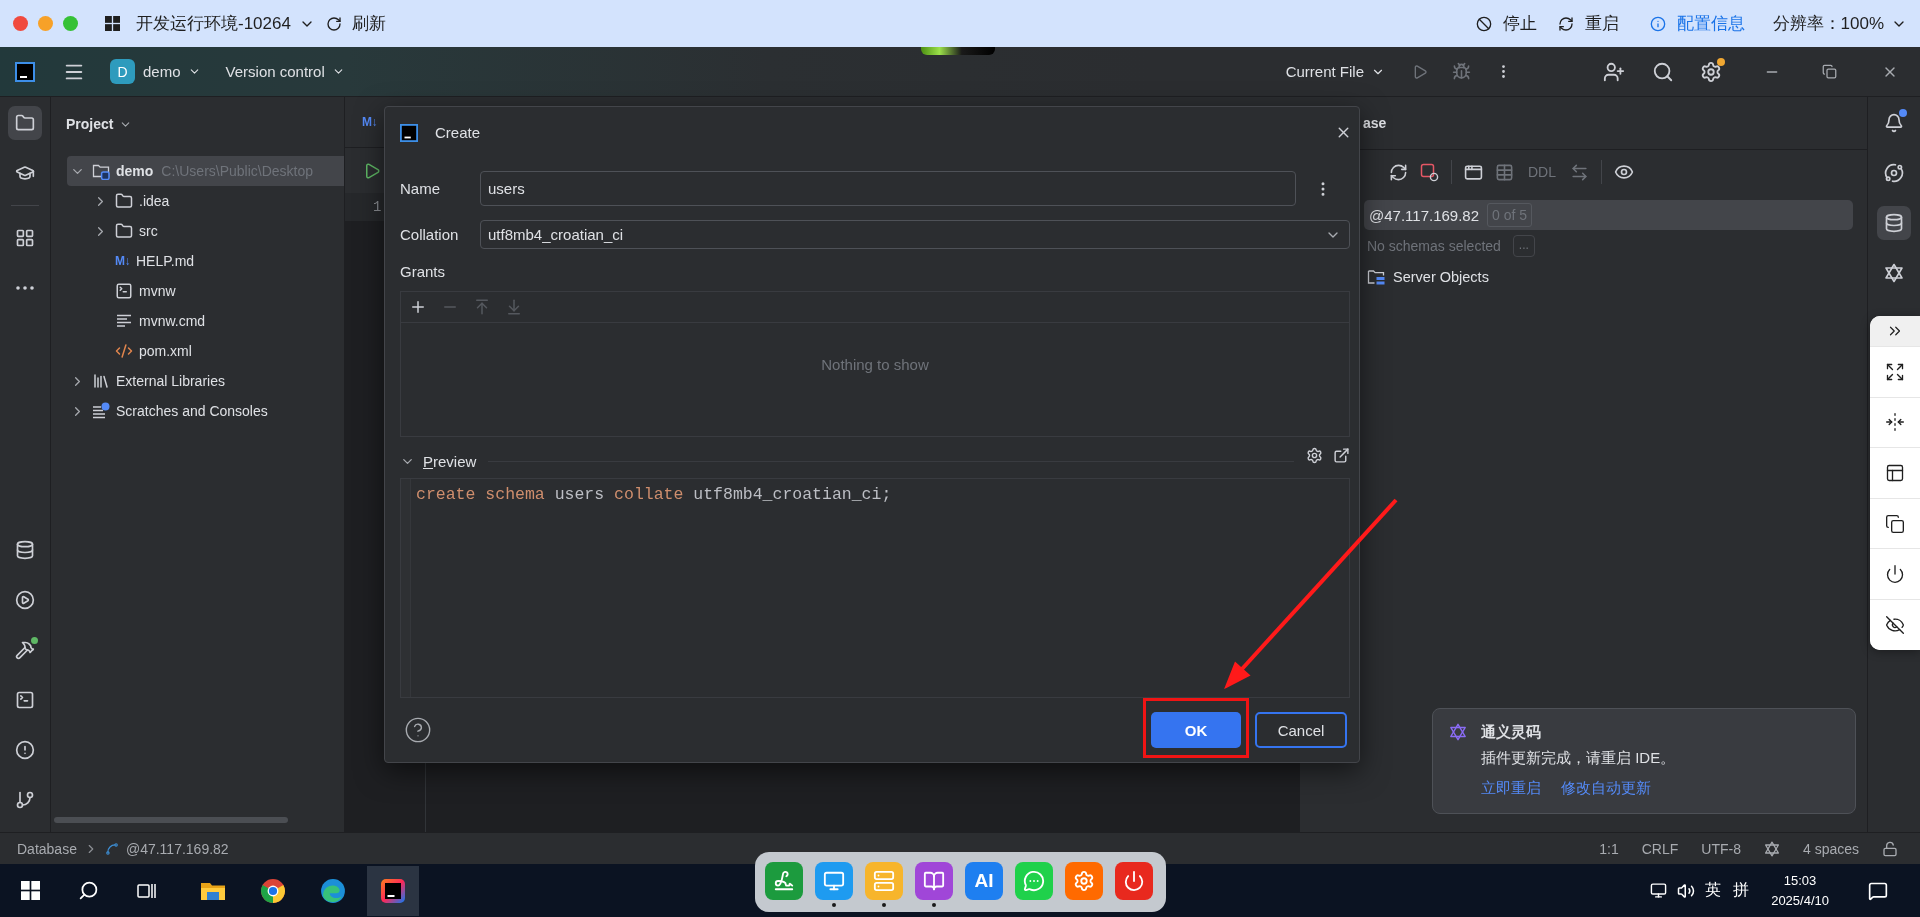 The image size is (1920, 917). Describe the element at coordinates (30, 890) in the screenshot. I see `windows-start-icon` at that location.